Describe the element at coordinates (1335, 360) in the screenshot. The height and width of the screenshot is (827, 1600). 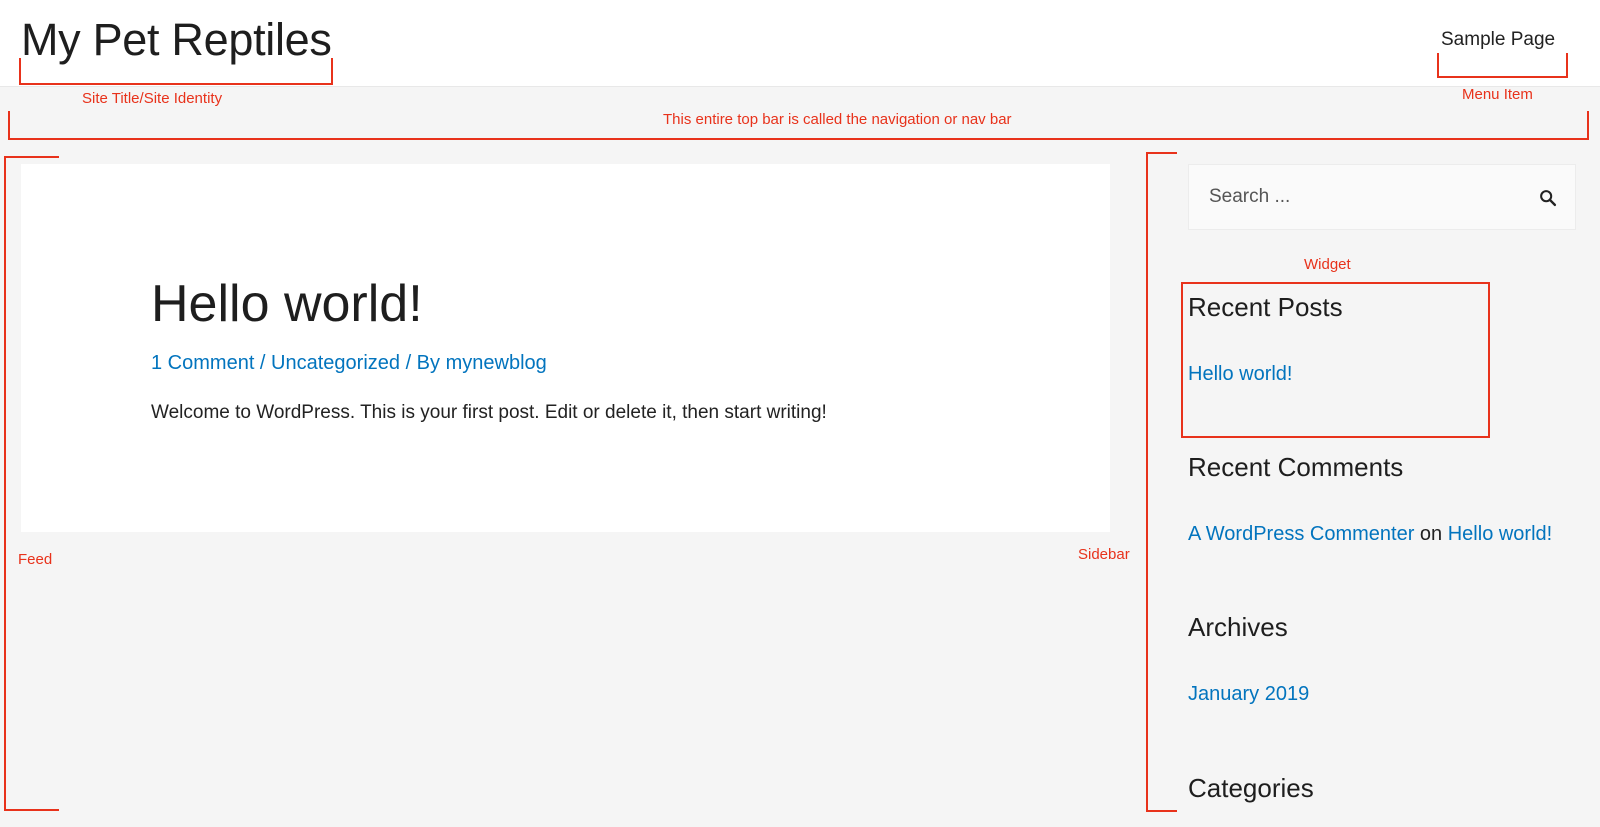
I see `widget-highlight-box` at that location.